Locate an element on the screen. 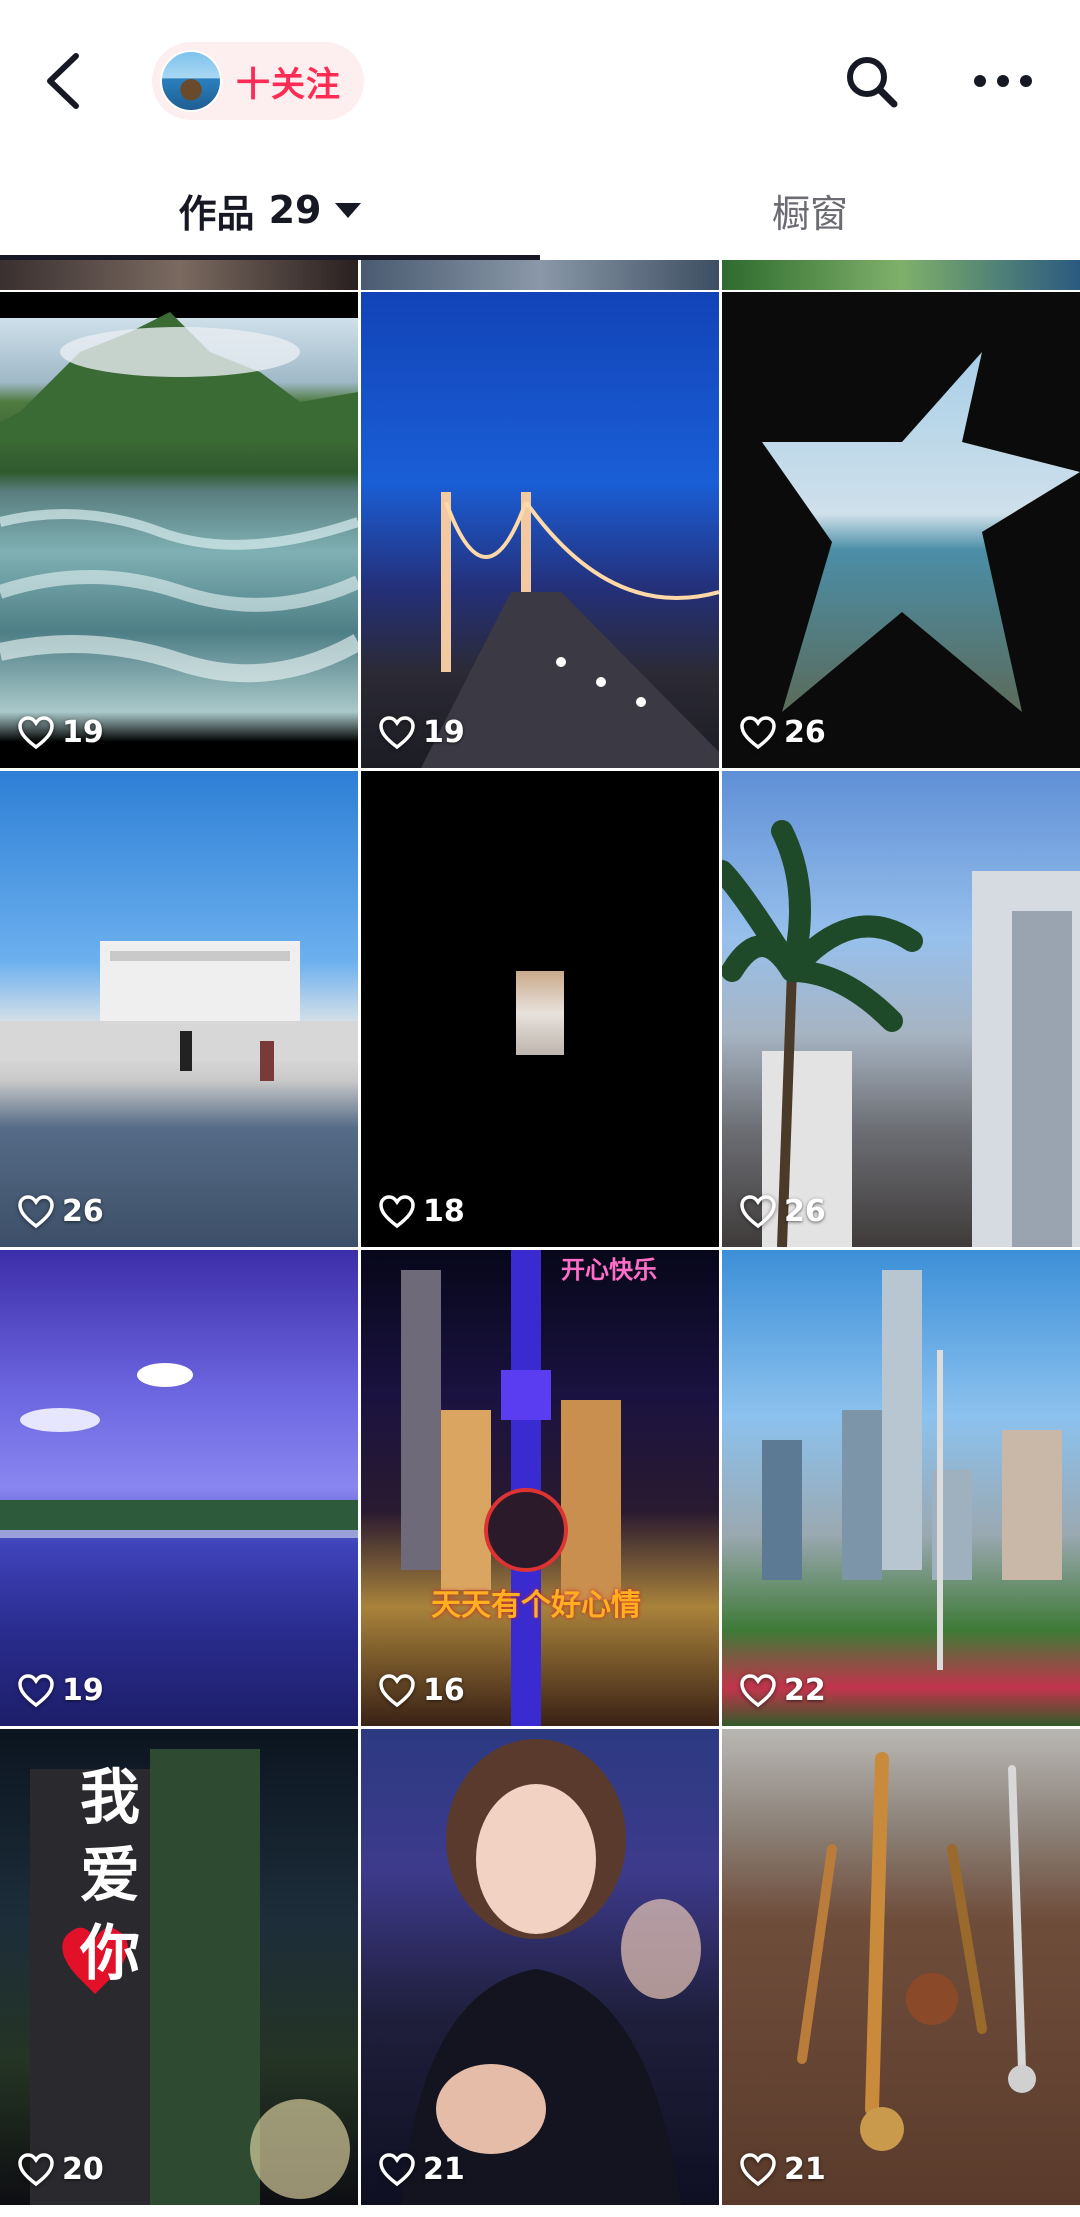 The height and width of the screenshot is (2217, 1080). like-count-value: 18 is located at coordinates (444, 1211).